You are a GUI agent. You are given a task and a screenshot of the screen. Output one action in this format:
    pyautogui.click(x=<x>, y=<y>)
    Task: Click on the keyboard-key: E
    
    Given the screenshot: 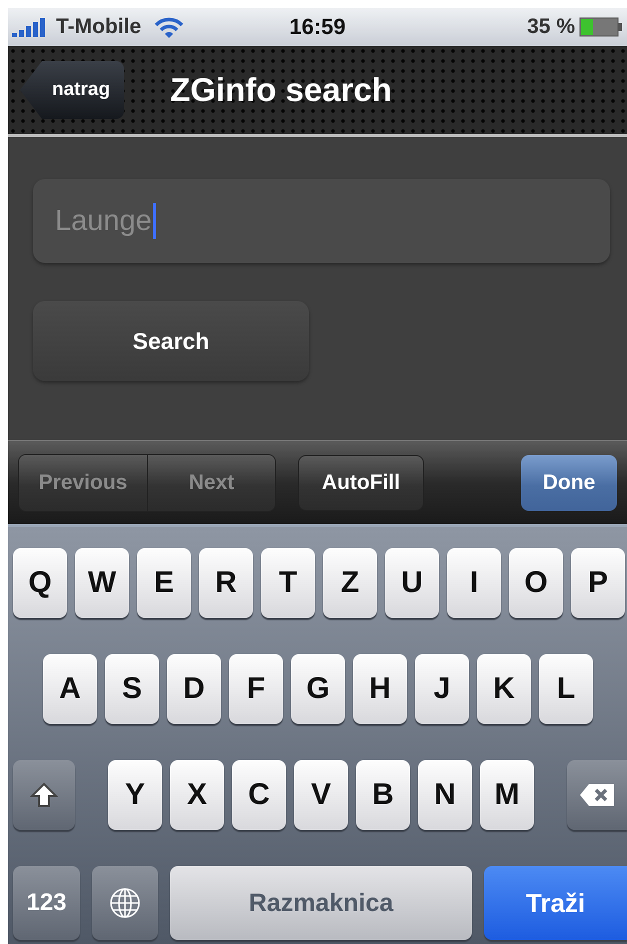 What is the action you would take?
    pyautogui.click(x=164, y=583)
    